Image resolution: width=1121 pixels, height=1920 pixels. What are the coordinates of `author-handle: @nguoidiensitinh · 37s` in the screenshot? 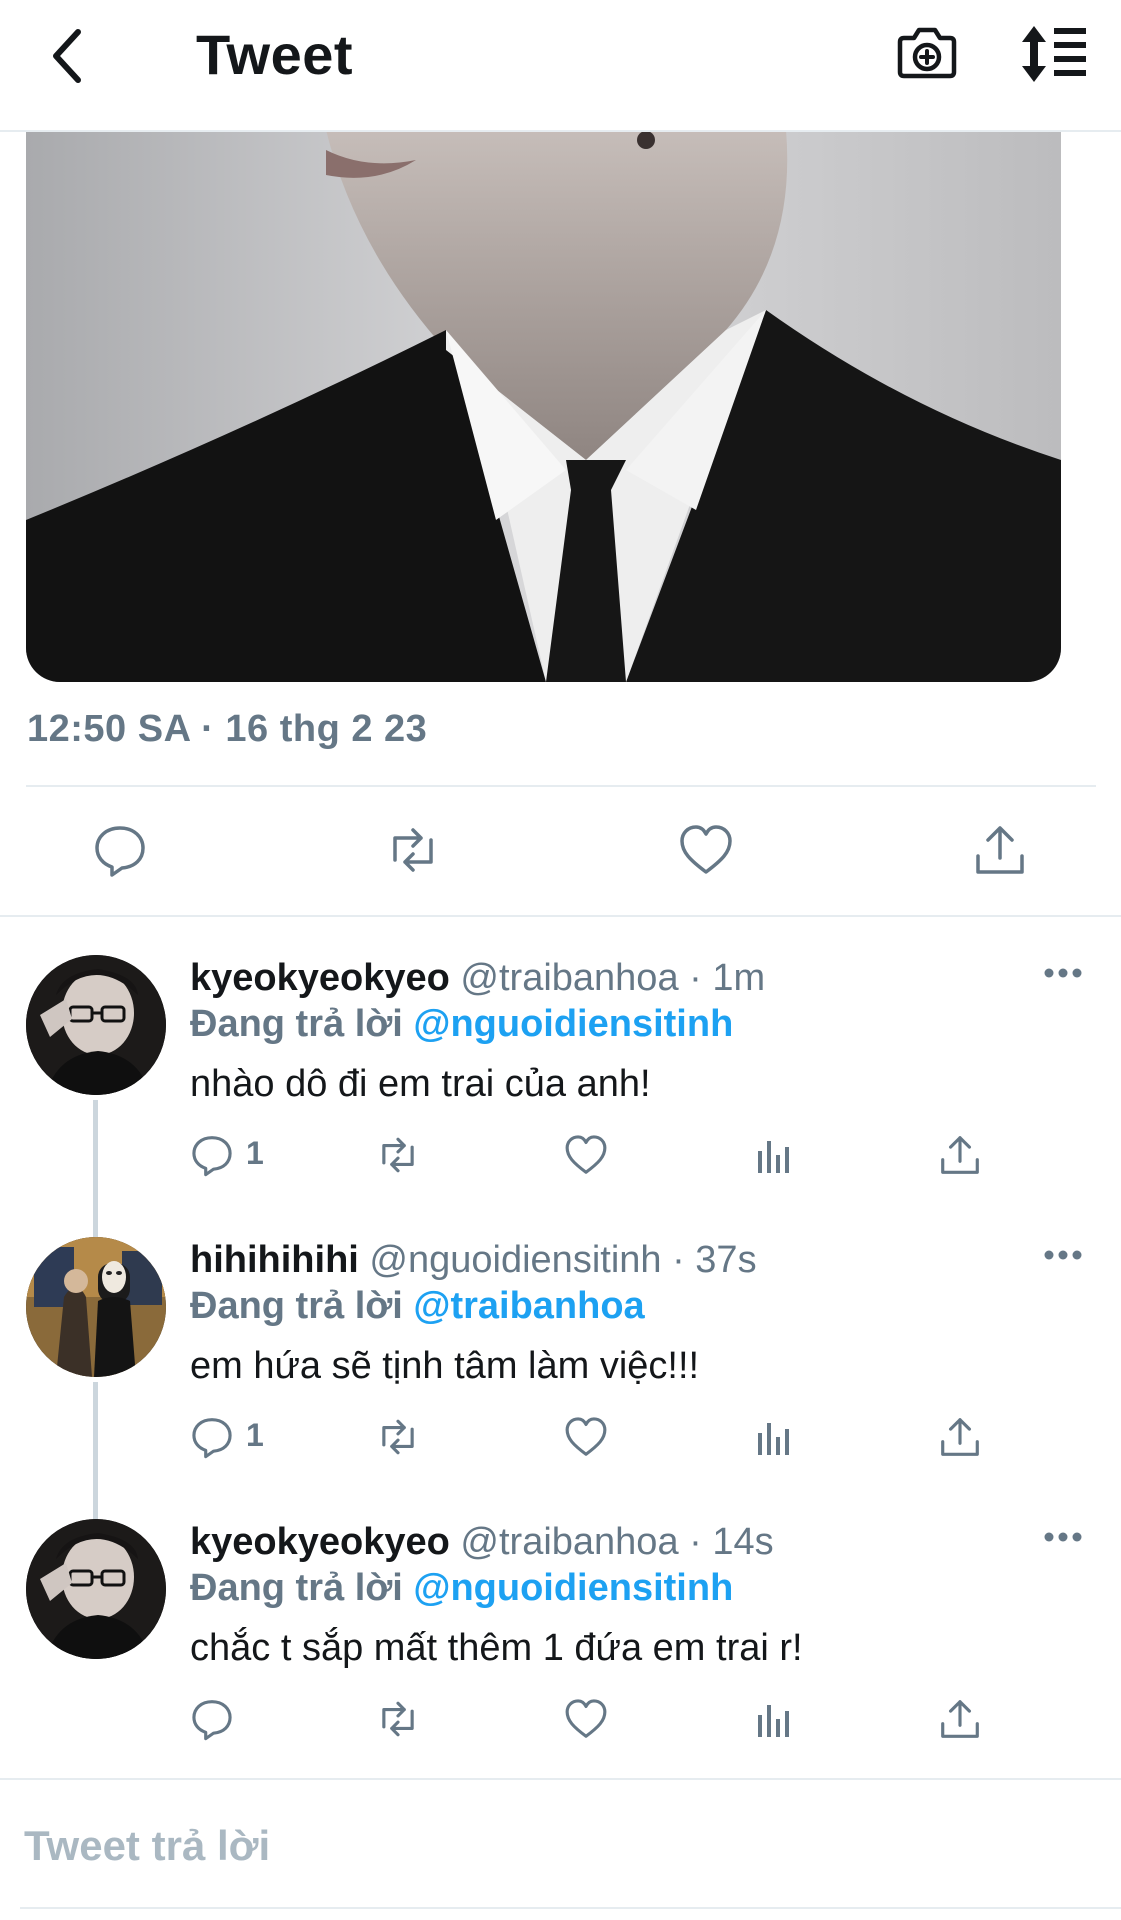 It's located at (563, 1260).